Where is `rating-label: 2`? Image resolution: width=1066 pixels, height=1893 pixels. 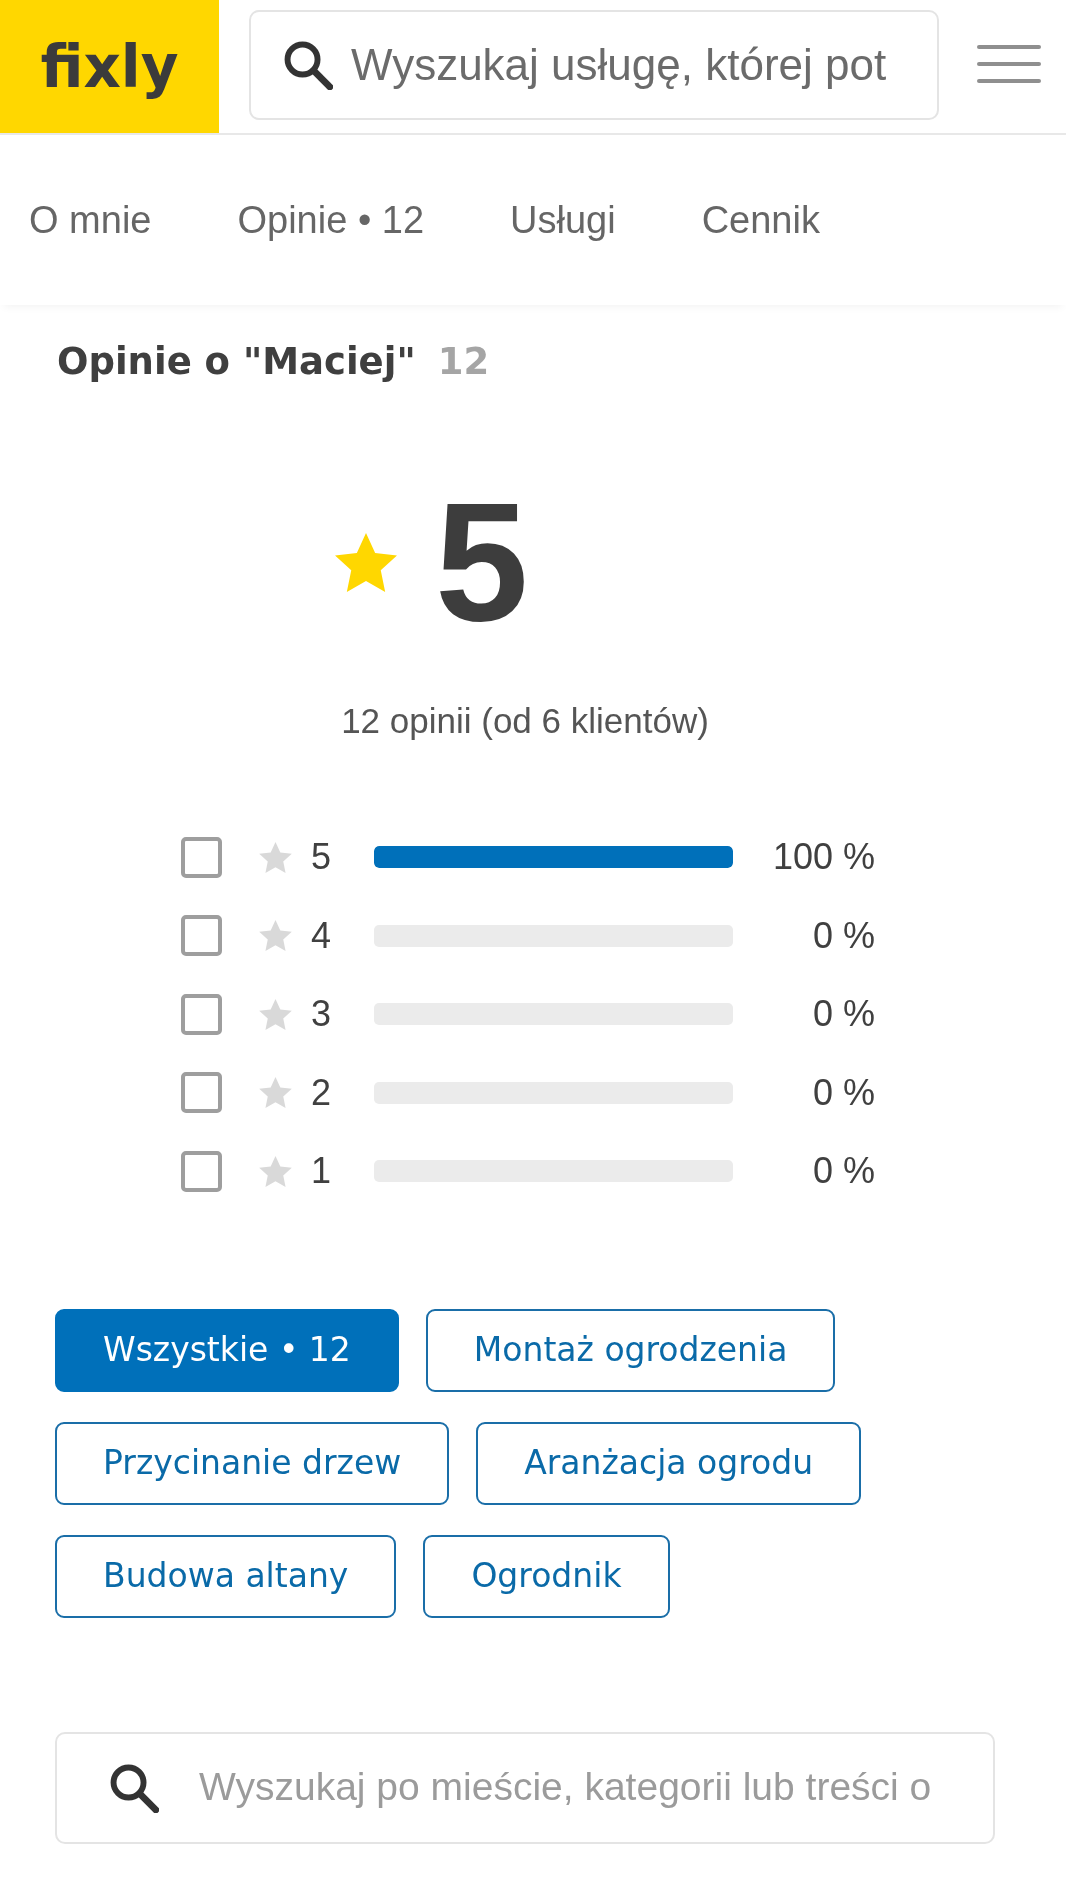 rating-label: 2 is located at coordinates (322, 1092).